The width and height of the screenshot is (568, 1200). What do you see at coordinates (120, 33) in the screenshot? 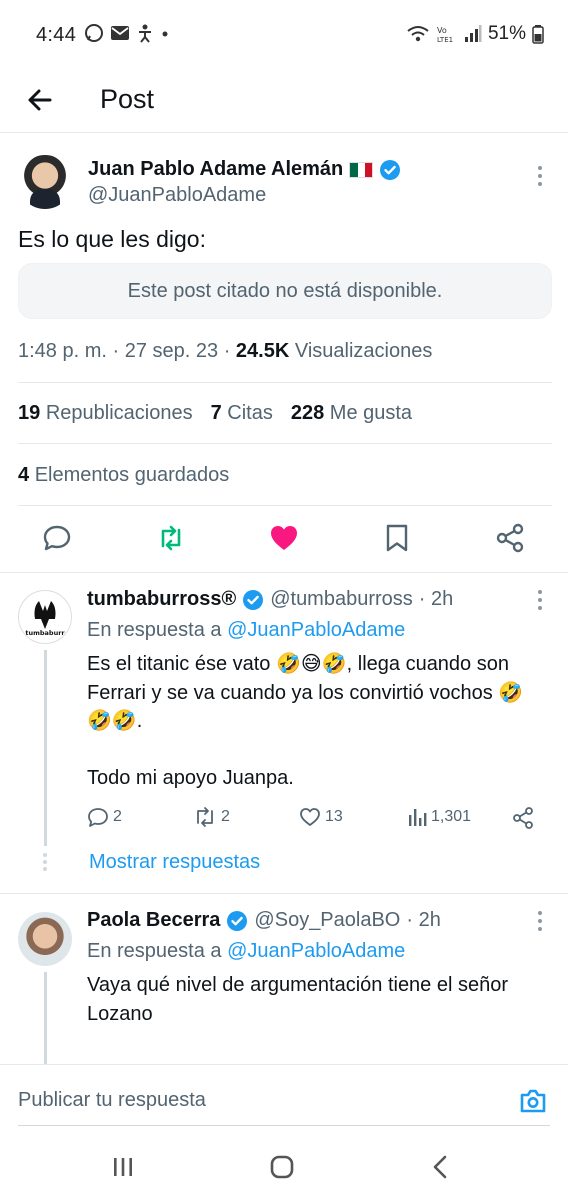
I see `mail-icon` at bounding box center [120, 33].